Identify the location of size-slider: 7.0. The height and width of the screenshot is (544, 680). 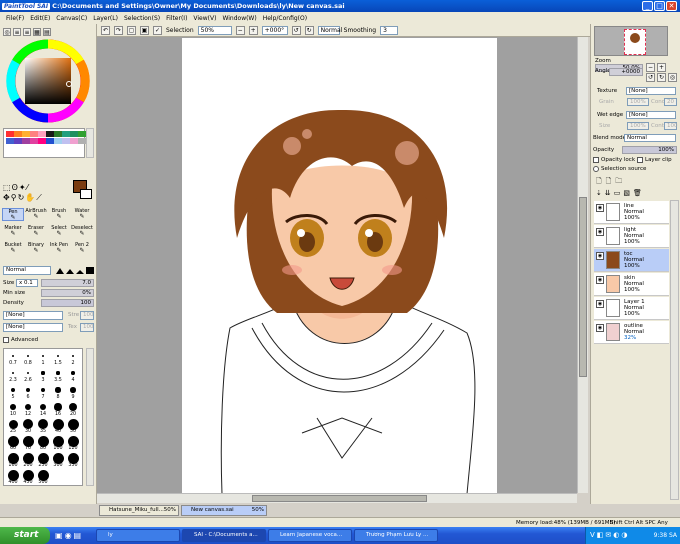
(67, 283).